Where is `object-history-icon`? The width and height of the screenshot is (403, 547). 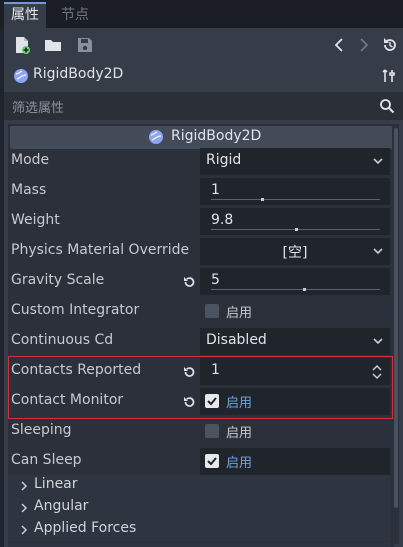
object-history-icon is located at coordinates (390, 45).